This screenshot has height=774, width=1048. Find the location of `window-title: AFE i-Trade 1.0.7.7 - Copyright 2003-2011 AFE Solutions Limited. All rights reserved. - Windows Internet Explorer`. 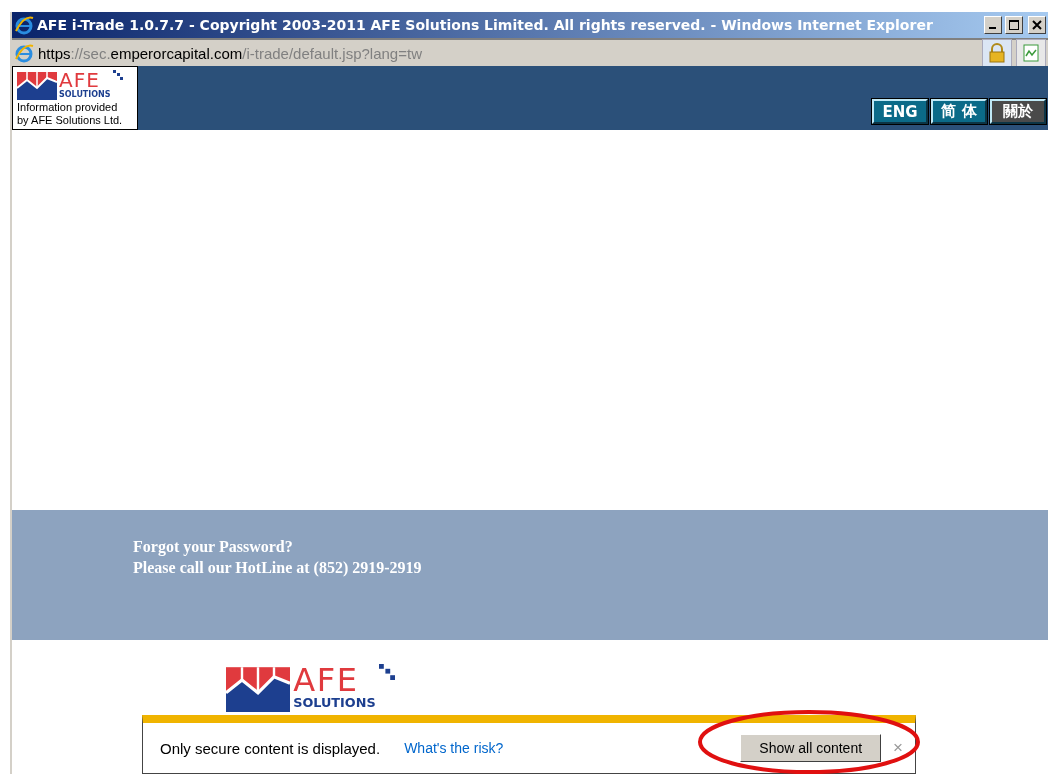

window-title: AFE i-Trade 1.0.7.7 - Copyright 2003-2011 AFE Solutions Limited. All rights reserved. - Windows Internet Explorer is located at coordinates (485, 25).